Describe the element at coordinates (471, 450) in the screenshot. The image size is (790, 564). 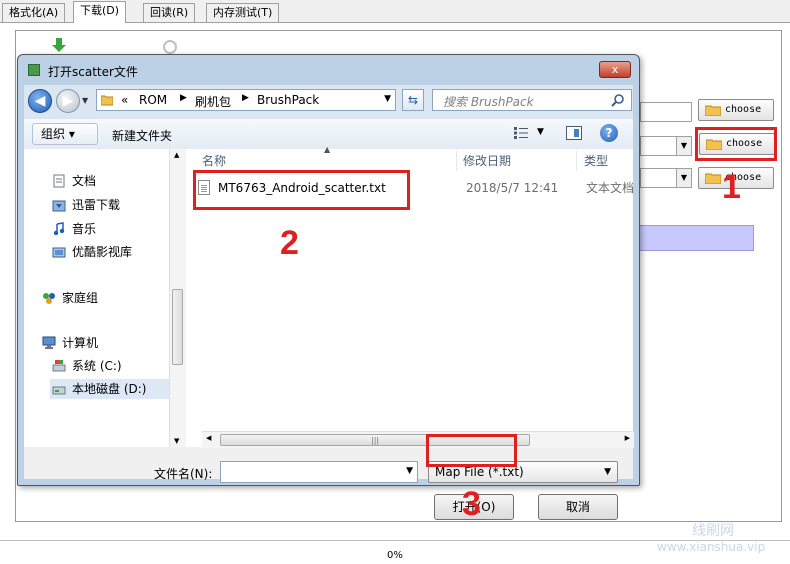
I see `annotation-box-open` at that location.